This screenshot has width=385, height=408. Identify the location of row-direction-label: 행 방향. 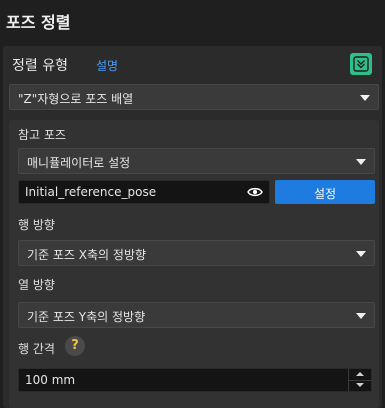
(36, 225).